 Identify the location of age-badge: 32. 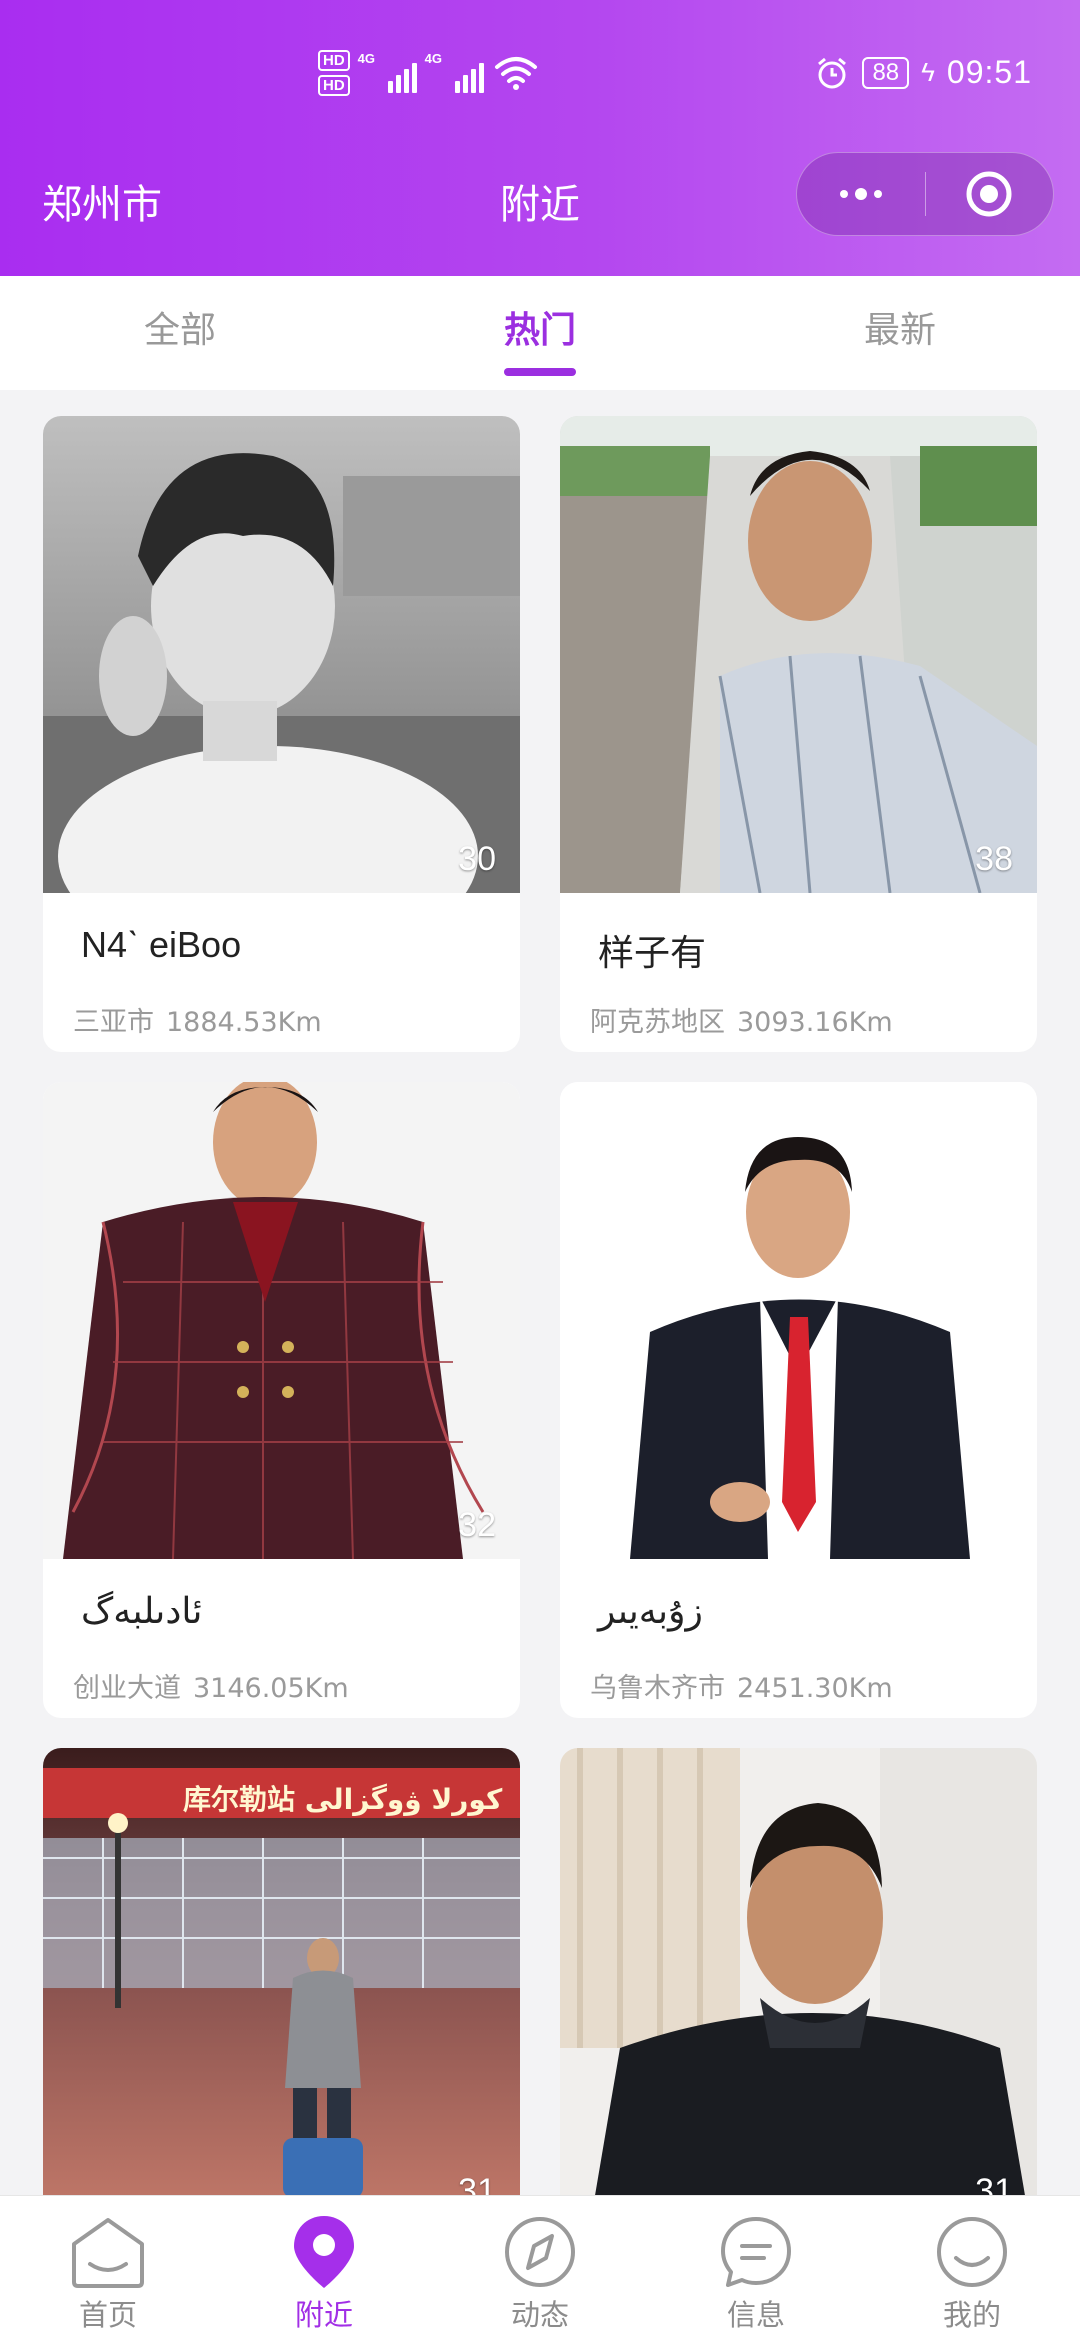
(477, 1525).